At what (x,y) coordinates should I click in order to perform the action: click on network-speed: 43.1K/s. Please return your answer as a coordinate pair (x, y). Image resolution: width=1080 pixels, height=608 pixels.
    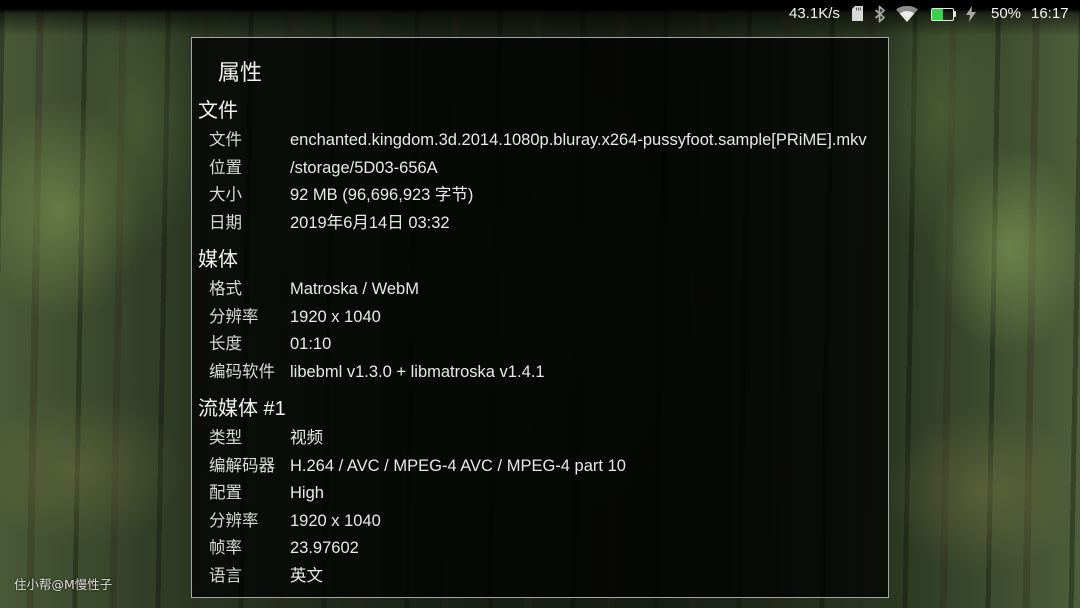
    Looking at the image, I should click on (814, 13).